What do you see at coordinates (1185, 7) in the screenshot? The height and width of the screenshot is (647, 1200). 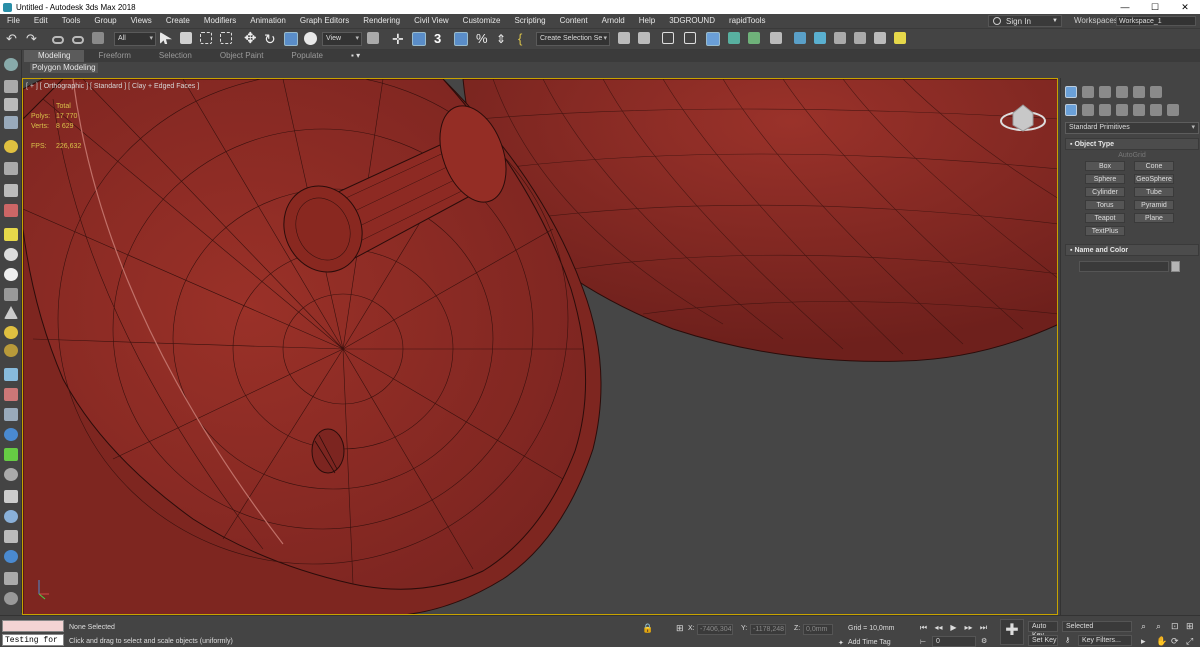 I see `close-button: ✕` at bounding box center [1185, 7].